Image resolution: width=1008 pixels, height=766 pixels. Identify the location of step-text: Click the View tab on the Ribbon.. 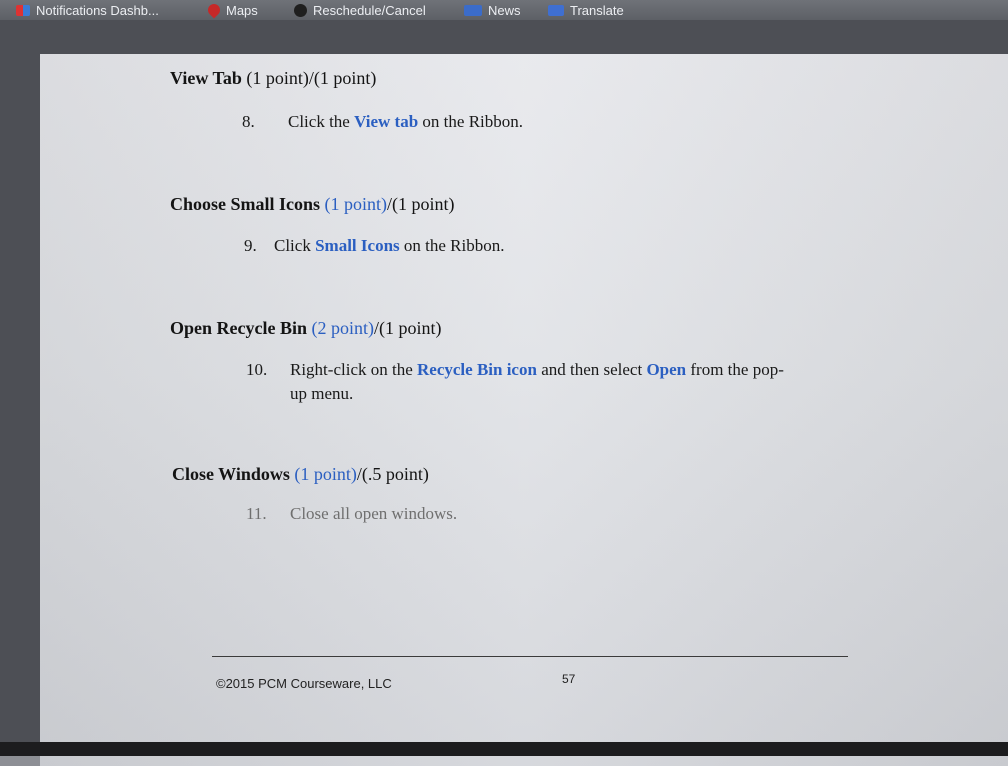
(405, 122).